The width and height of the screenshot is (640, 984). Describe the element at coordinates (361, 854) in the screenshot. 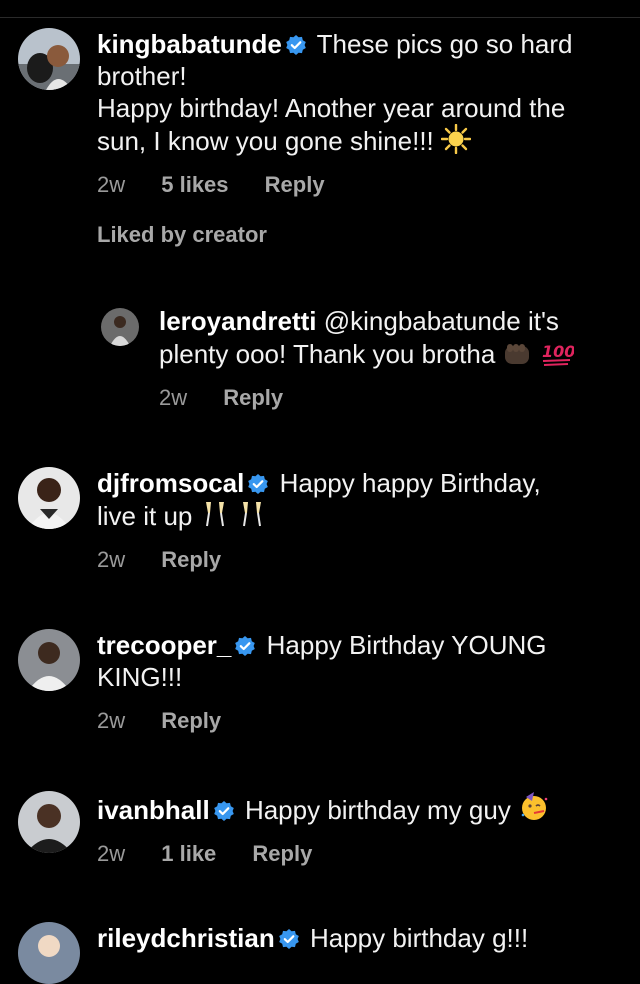

I see `comment-meta: 2w 1 like Reply` at that location.